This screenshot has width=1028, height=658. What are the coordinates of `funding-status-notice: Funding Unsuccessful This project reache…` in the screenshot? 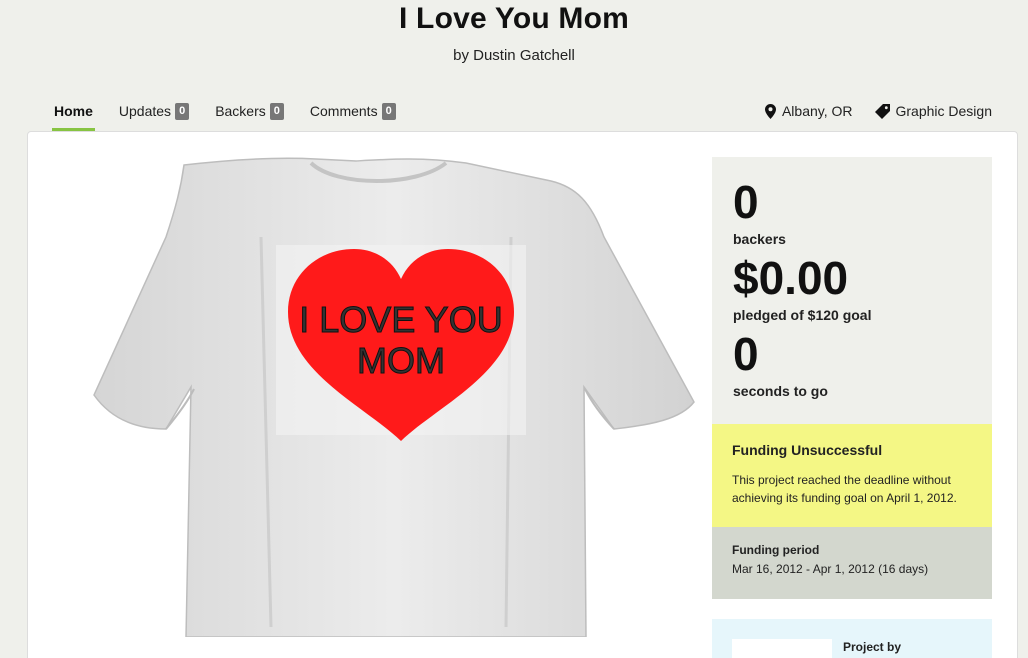 It's located at (852, 475).